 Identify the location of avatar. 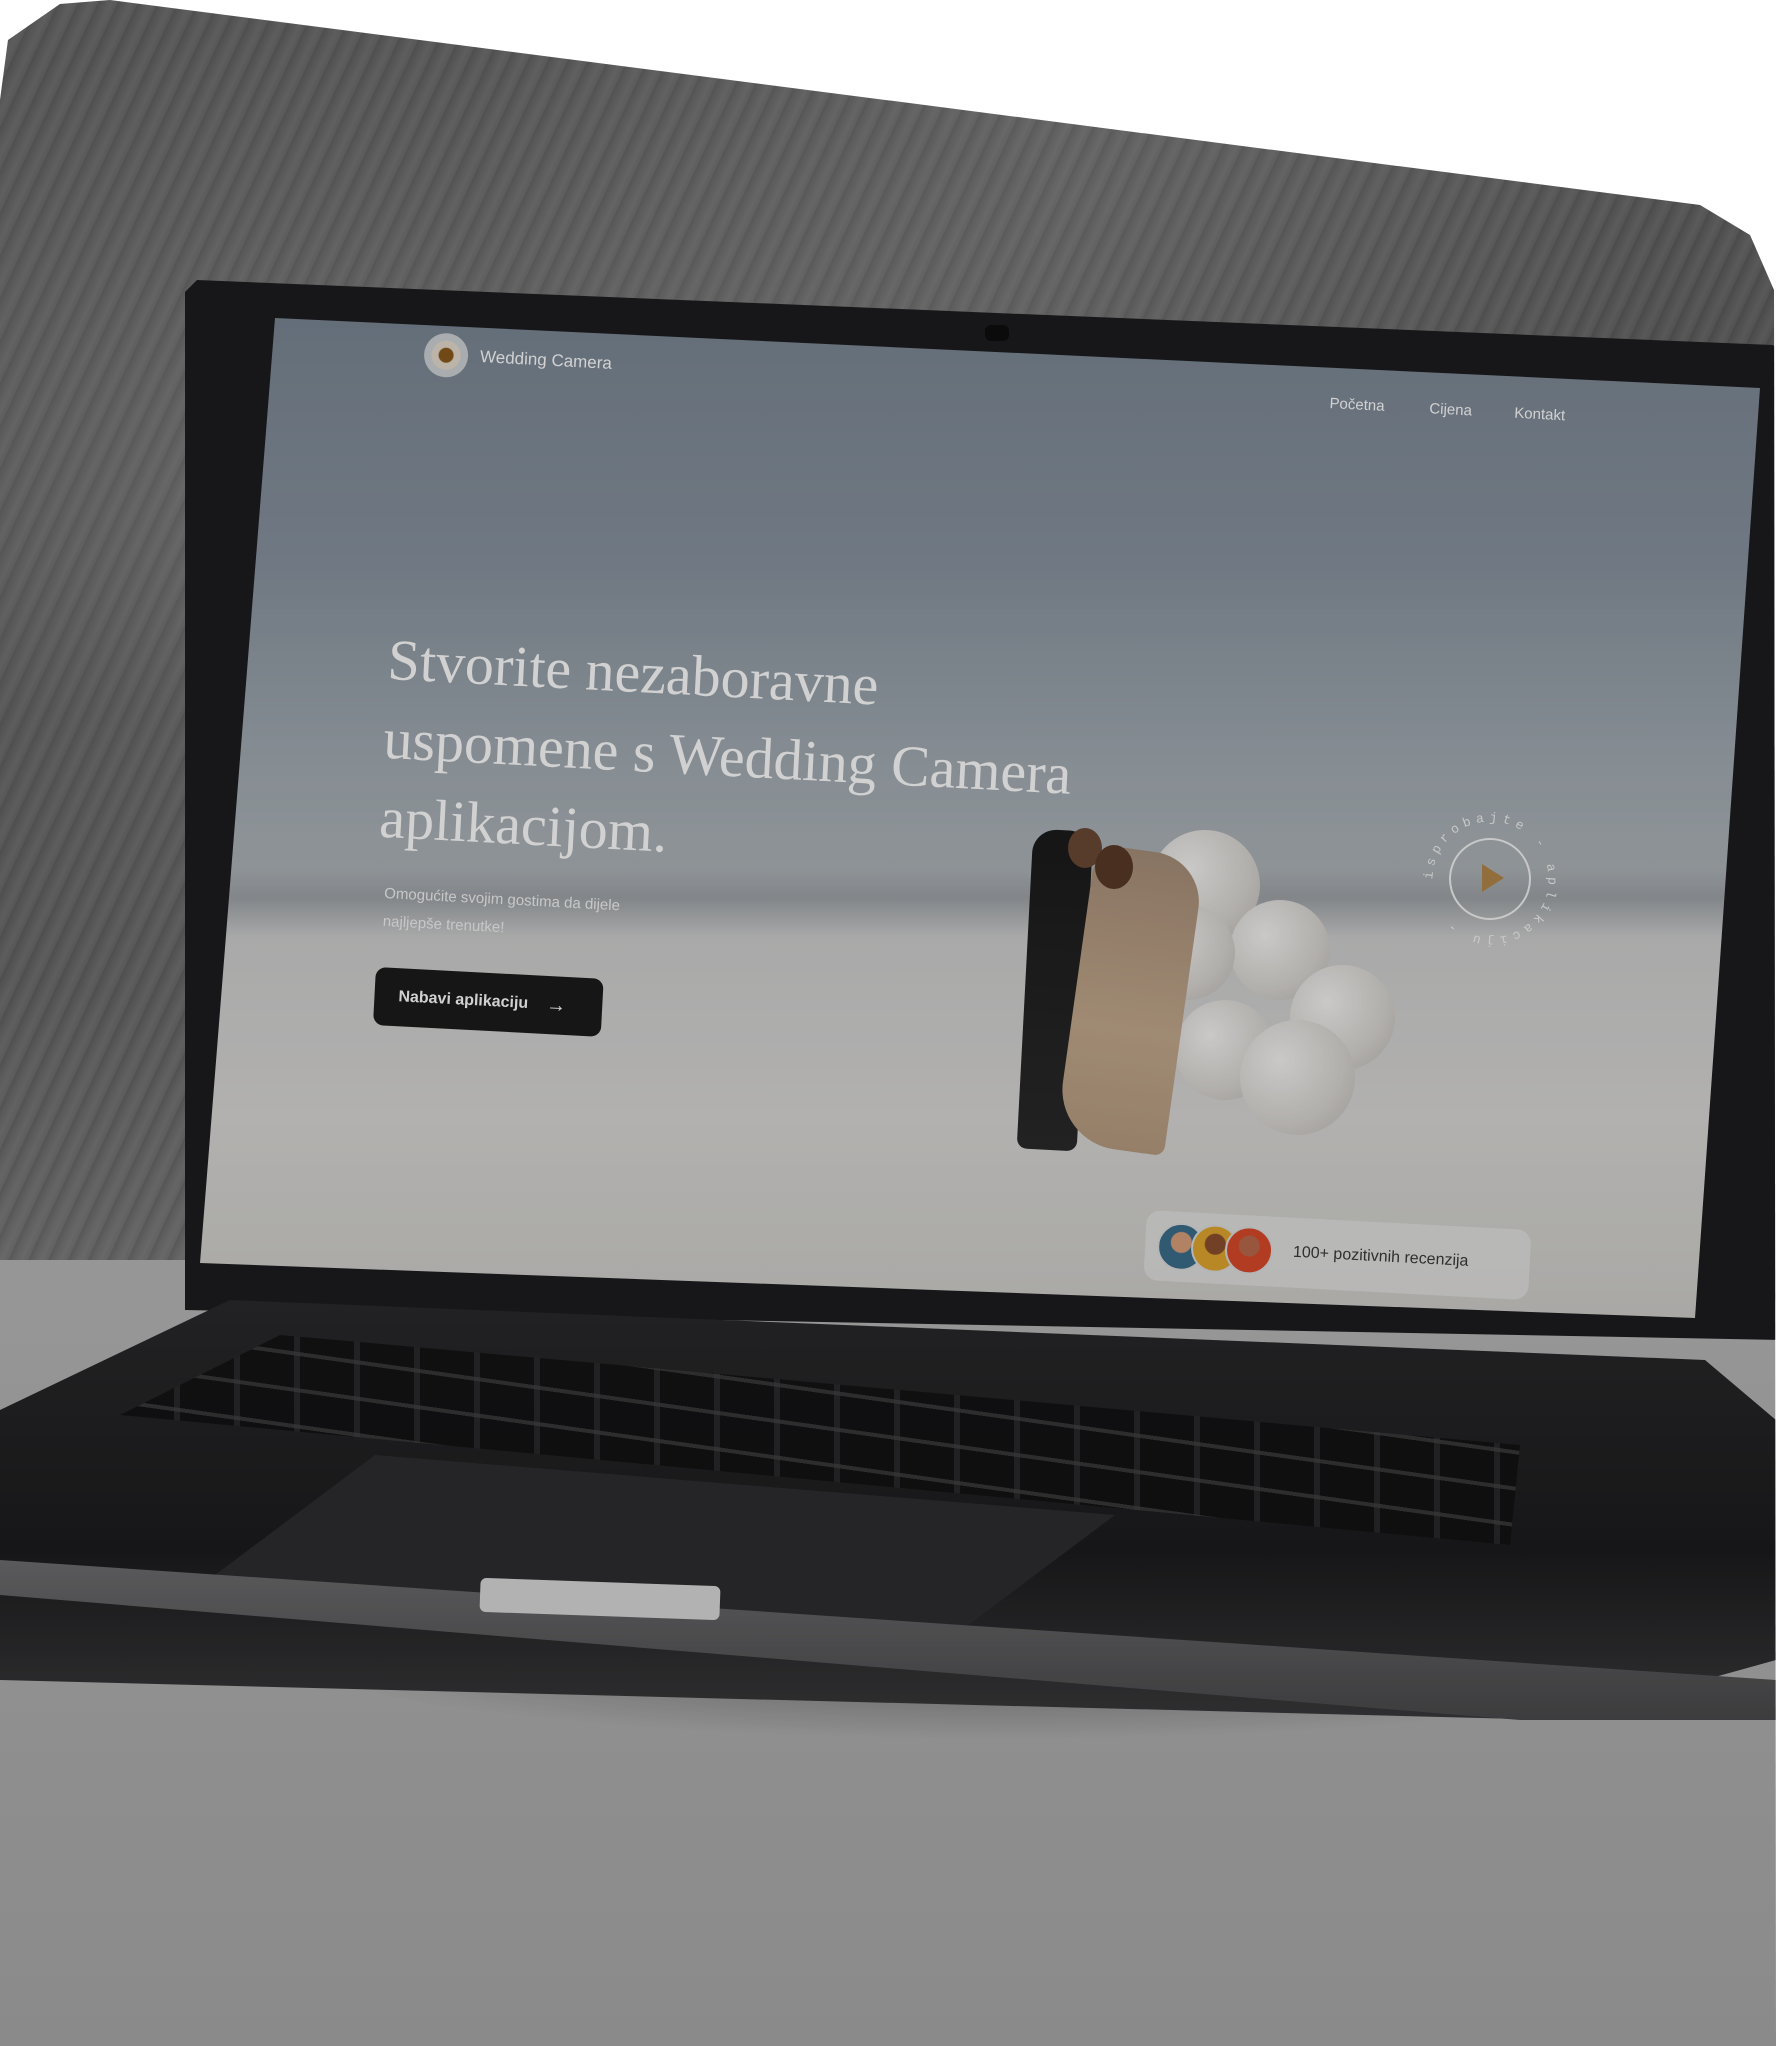
(1249, 1250).